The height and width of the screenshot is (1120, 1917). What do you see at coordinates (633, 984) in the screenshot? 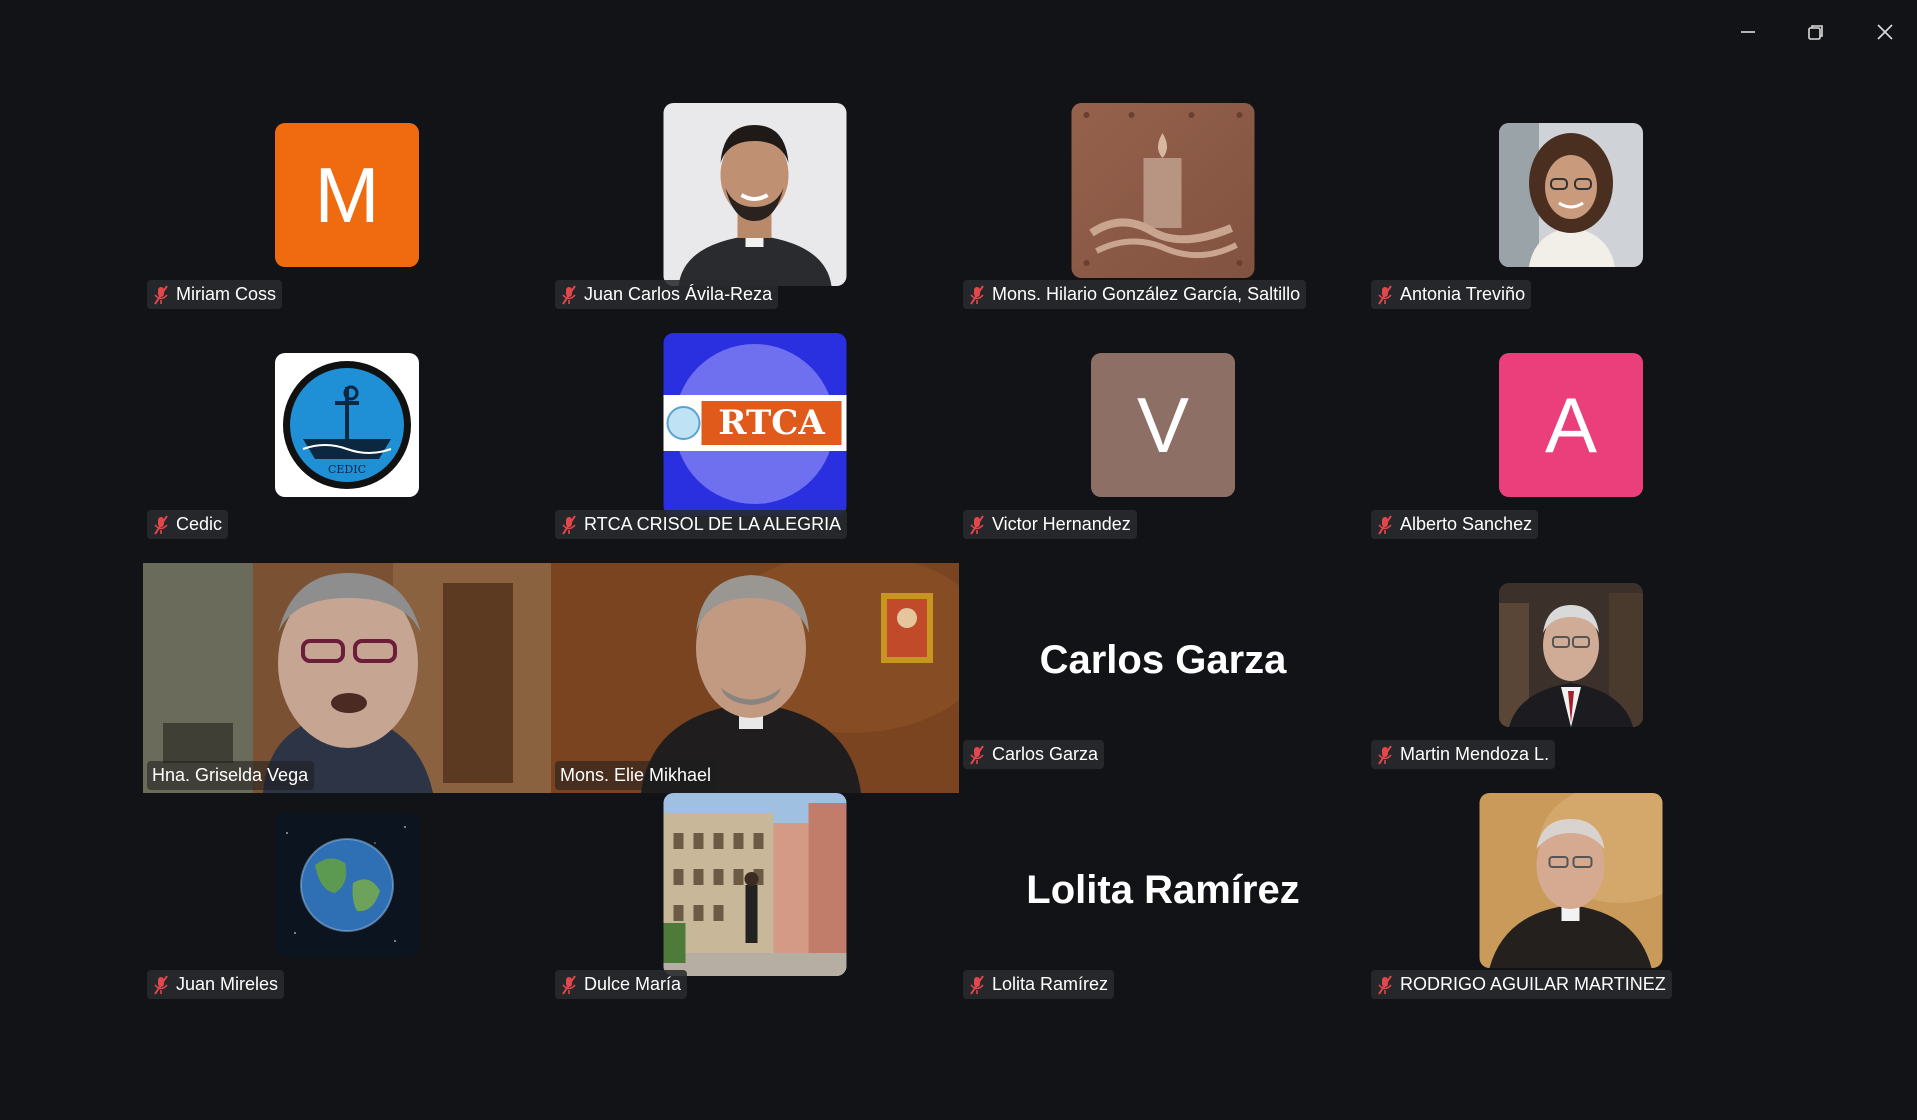
I see `participant-name: Dulce María` at bounding box center [633, 984].